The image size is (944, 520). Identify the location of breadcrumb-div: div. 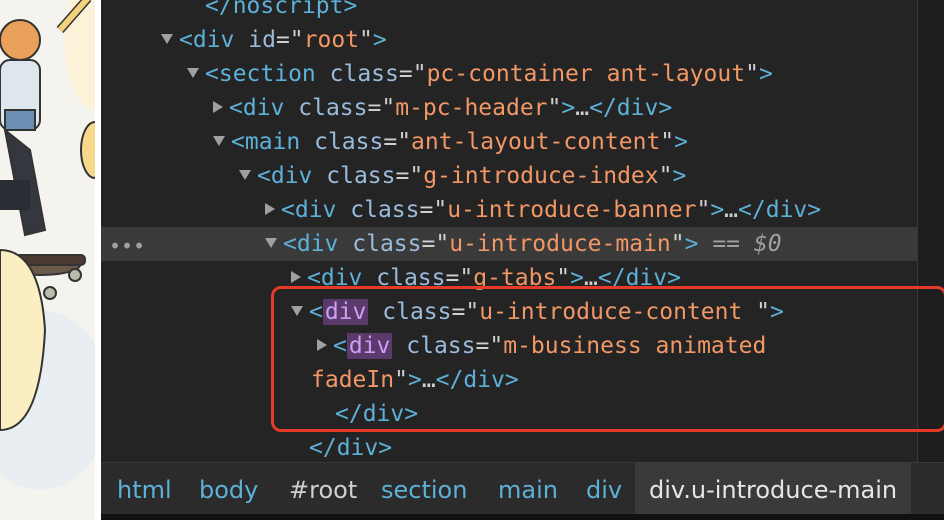
(604, 490).